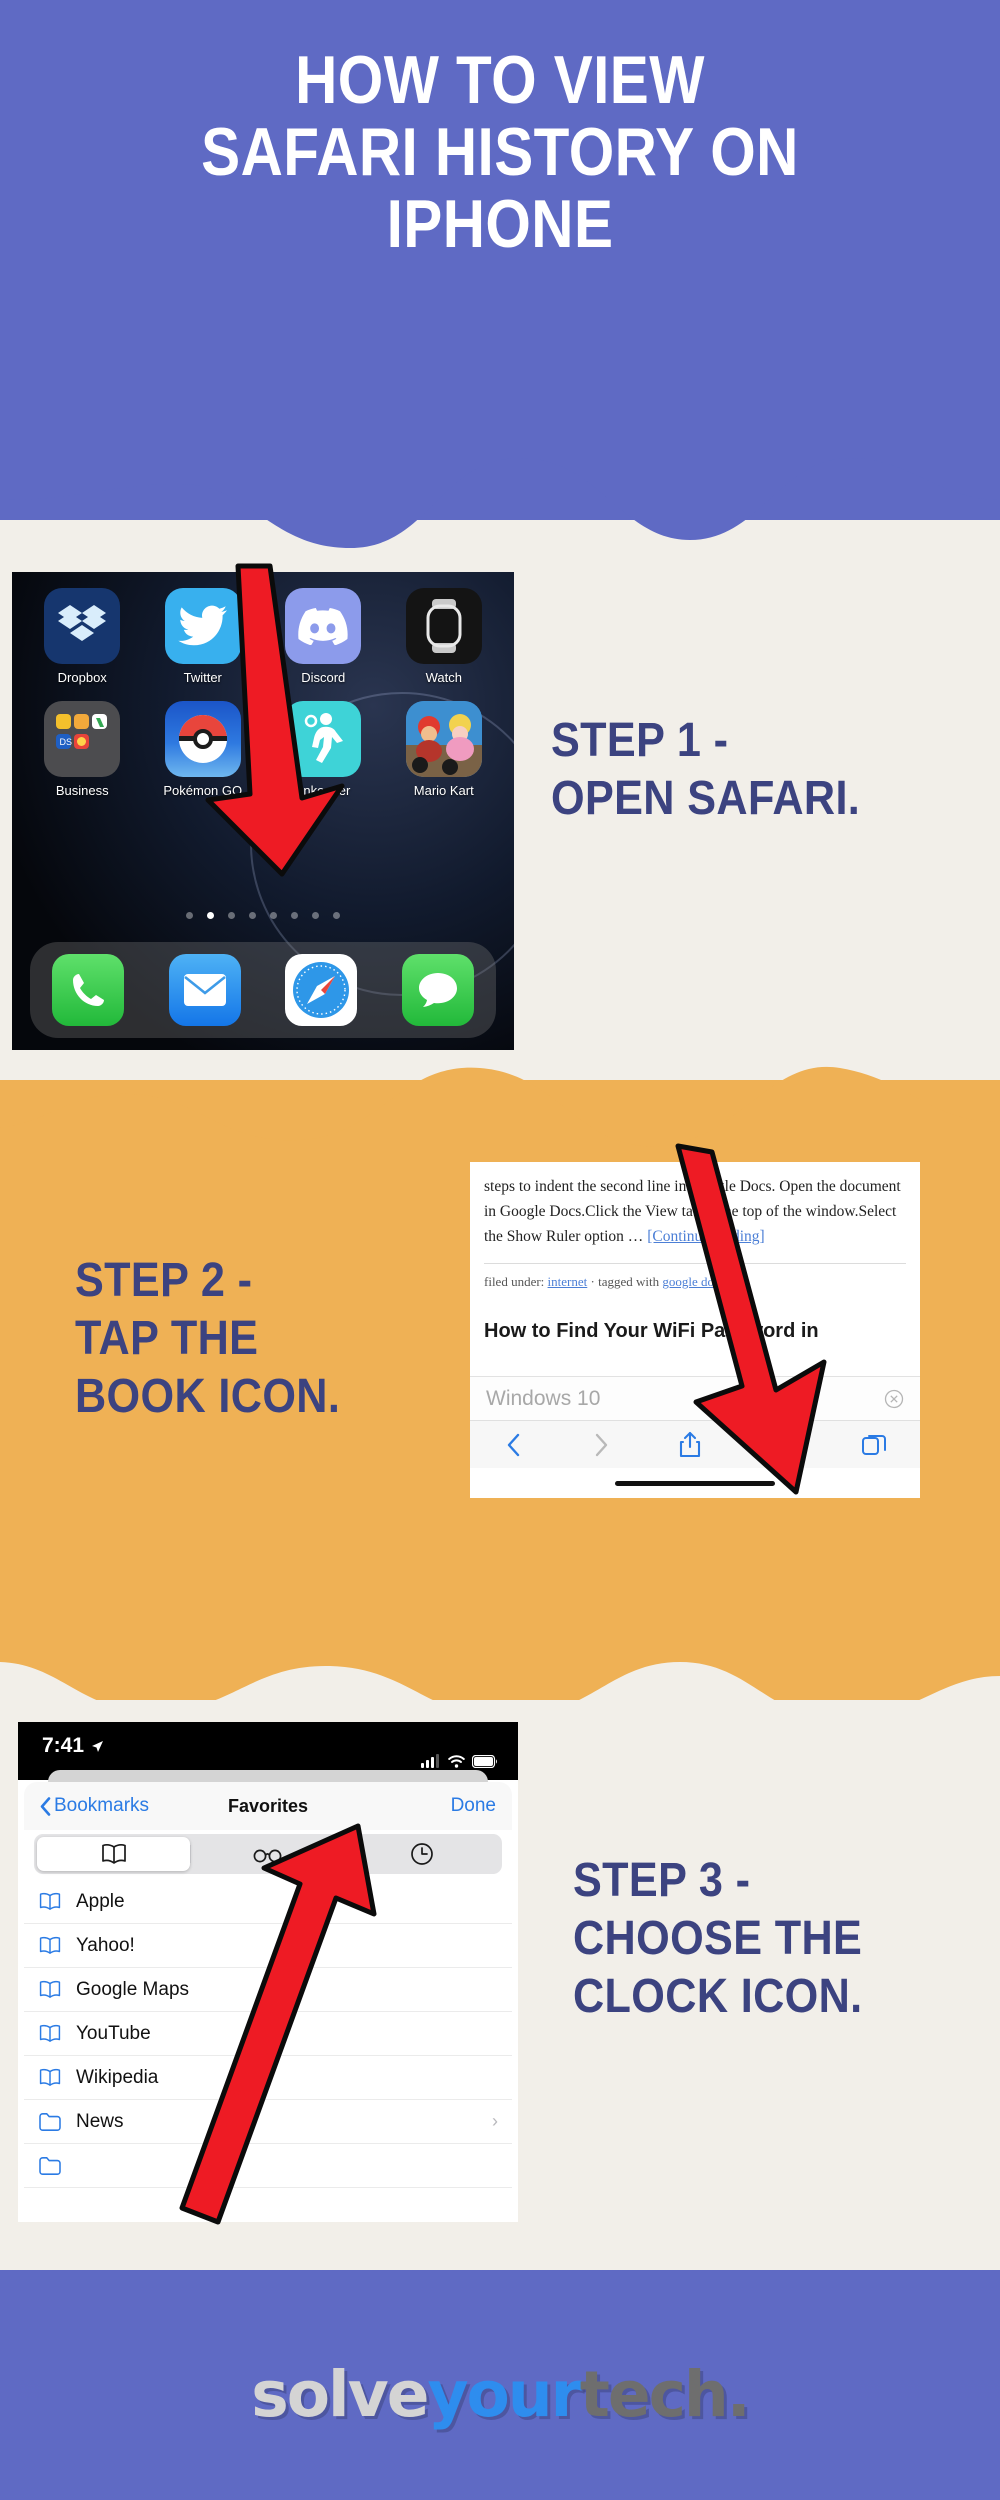 Image resolution: width=1000 pixels, height=2500 pixels. What do you see at coordinates (693, 1281) in the screenshot?
I see `meta-tag-link: google docs` at bounding box center [693, 1281].